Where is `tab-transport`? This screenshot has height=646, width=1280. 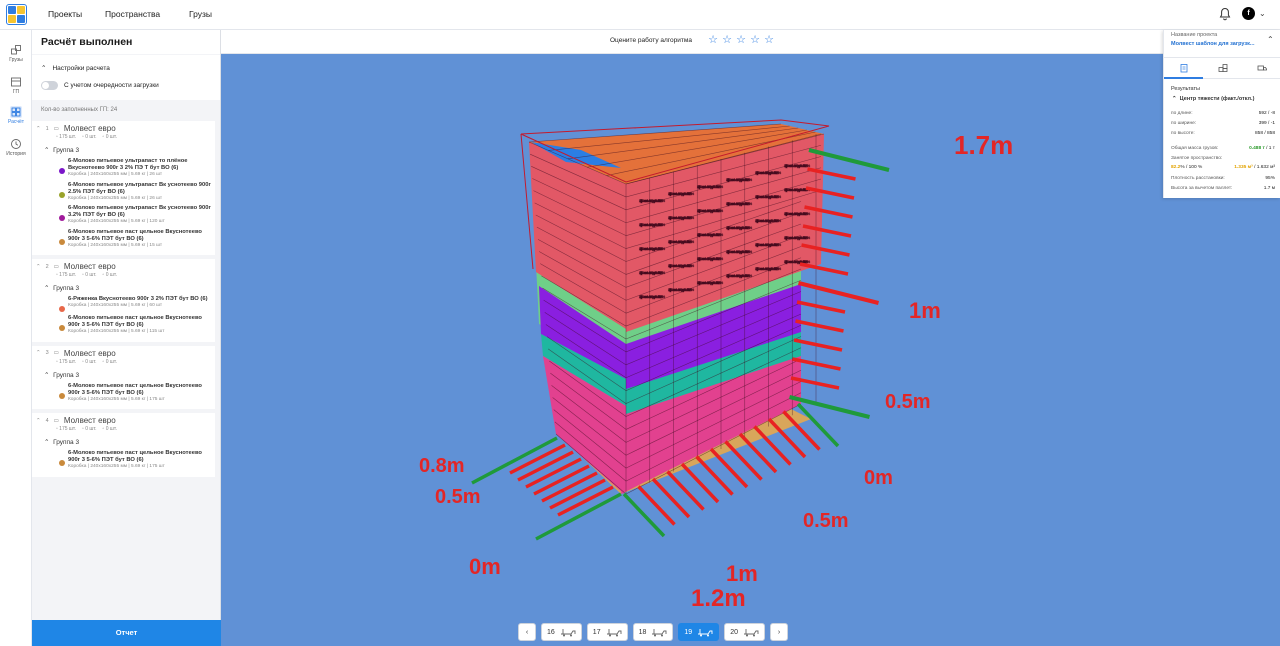 tab-transport is located at coordinates (1261, 68).